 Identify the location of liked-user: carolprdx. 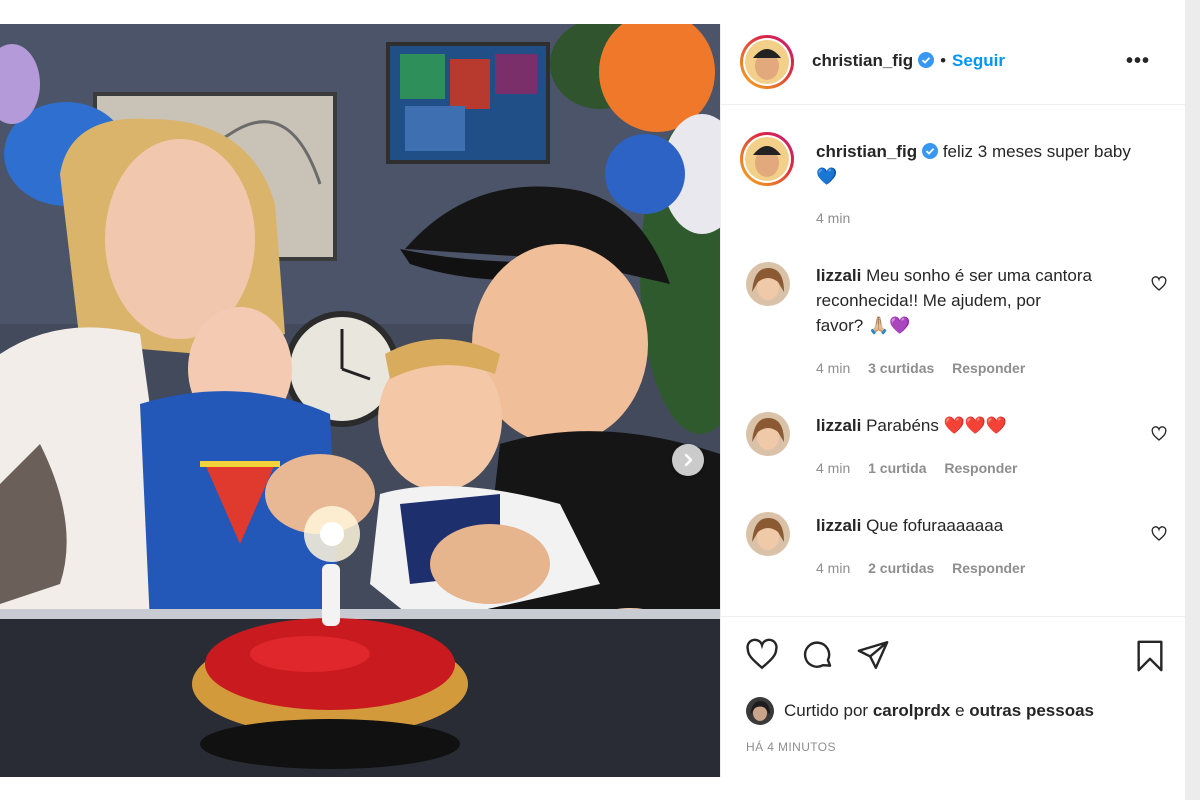
(911, 711).